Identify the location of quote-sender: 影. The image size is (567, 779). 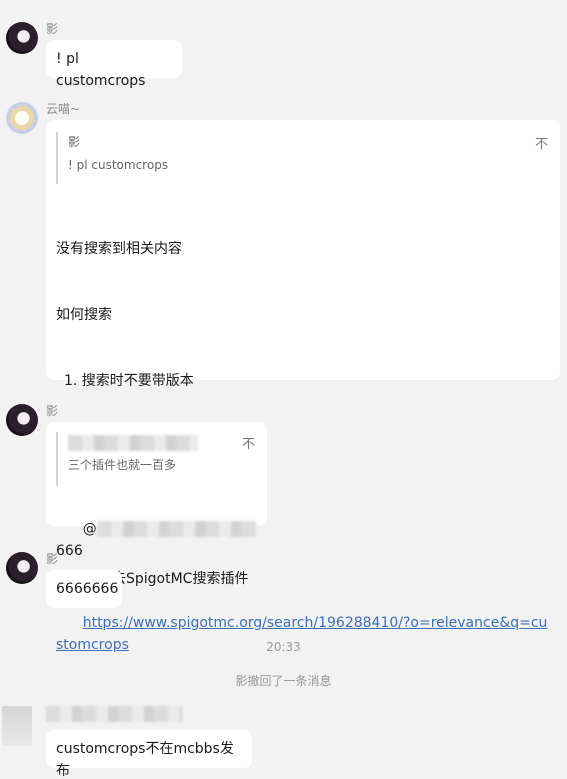
(74, 142).